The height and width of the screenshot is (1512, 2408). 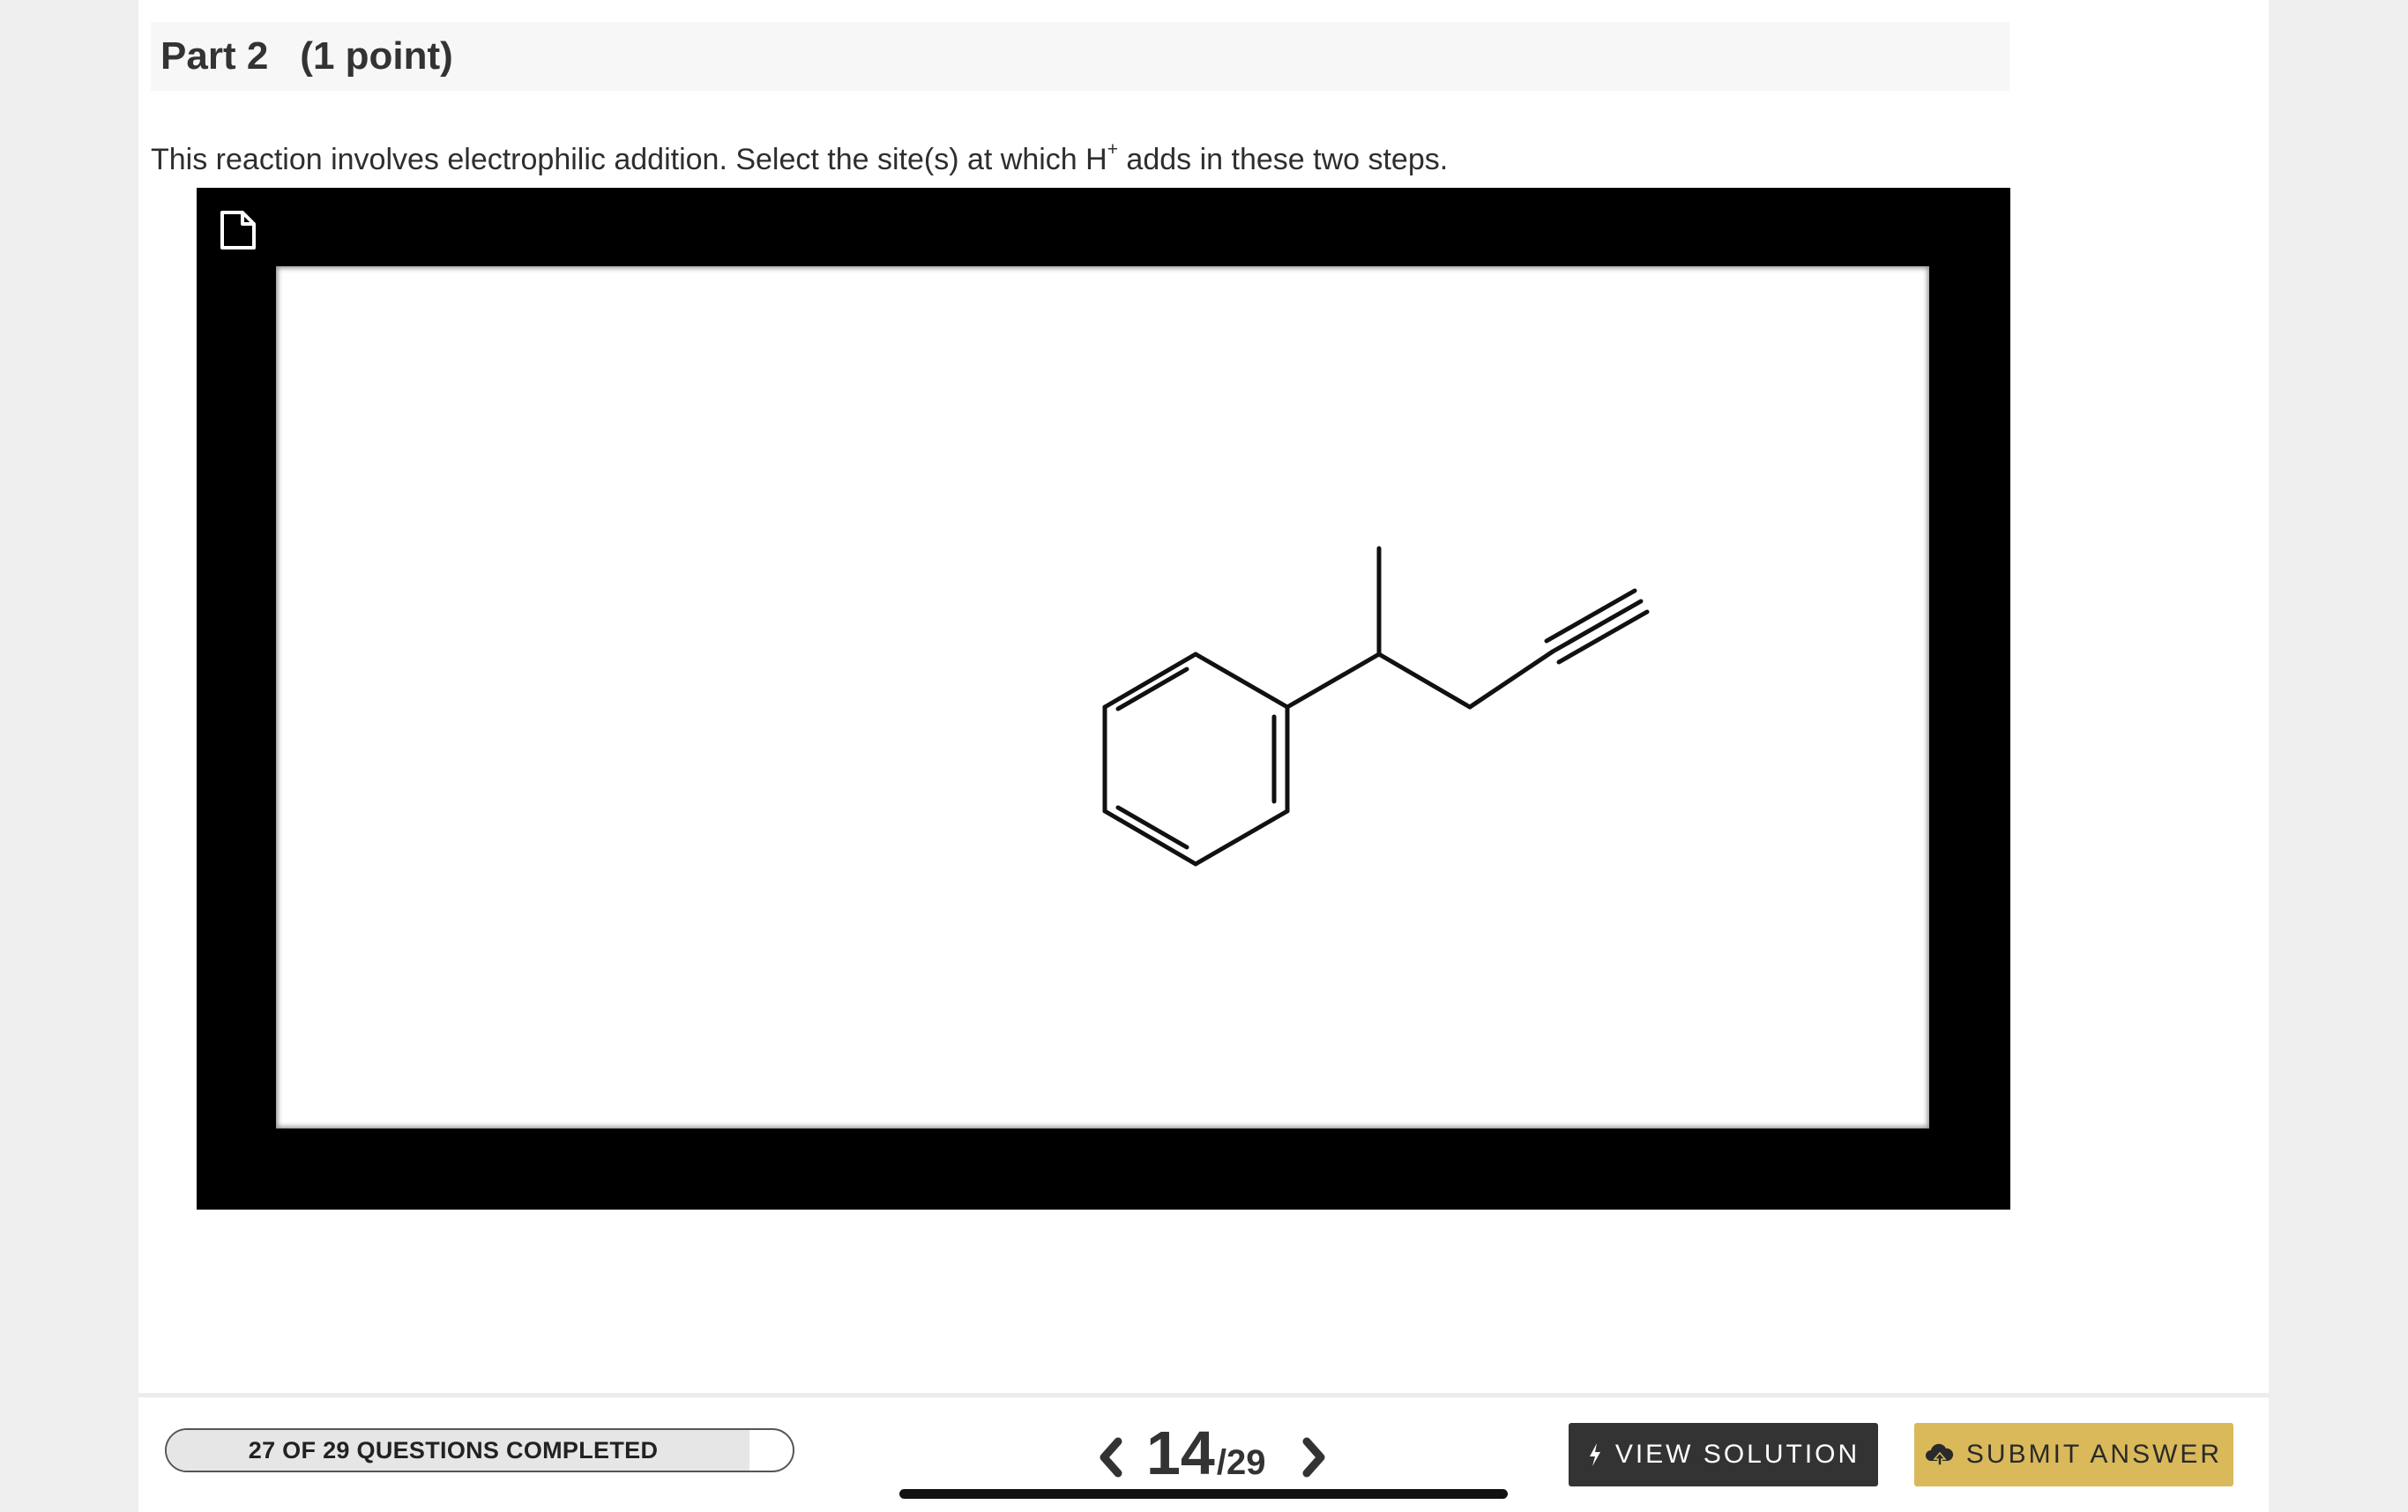 What do you see at coordinates (2094, 1454) in the screenshot?
I see `submit-answer-label: SUBMIT ANSWER` at bounding box center [2094, 1454].